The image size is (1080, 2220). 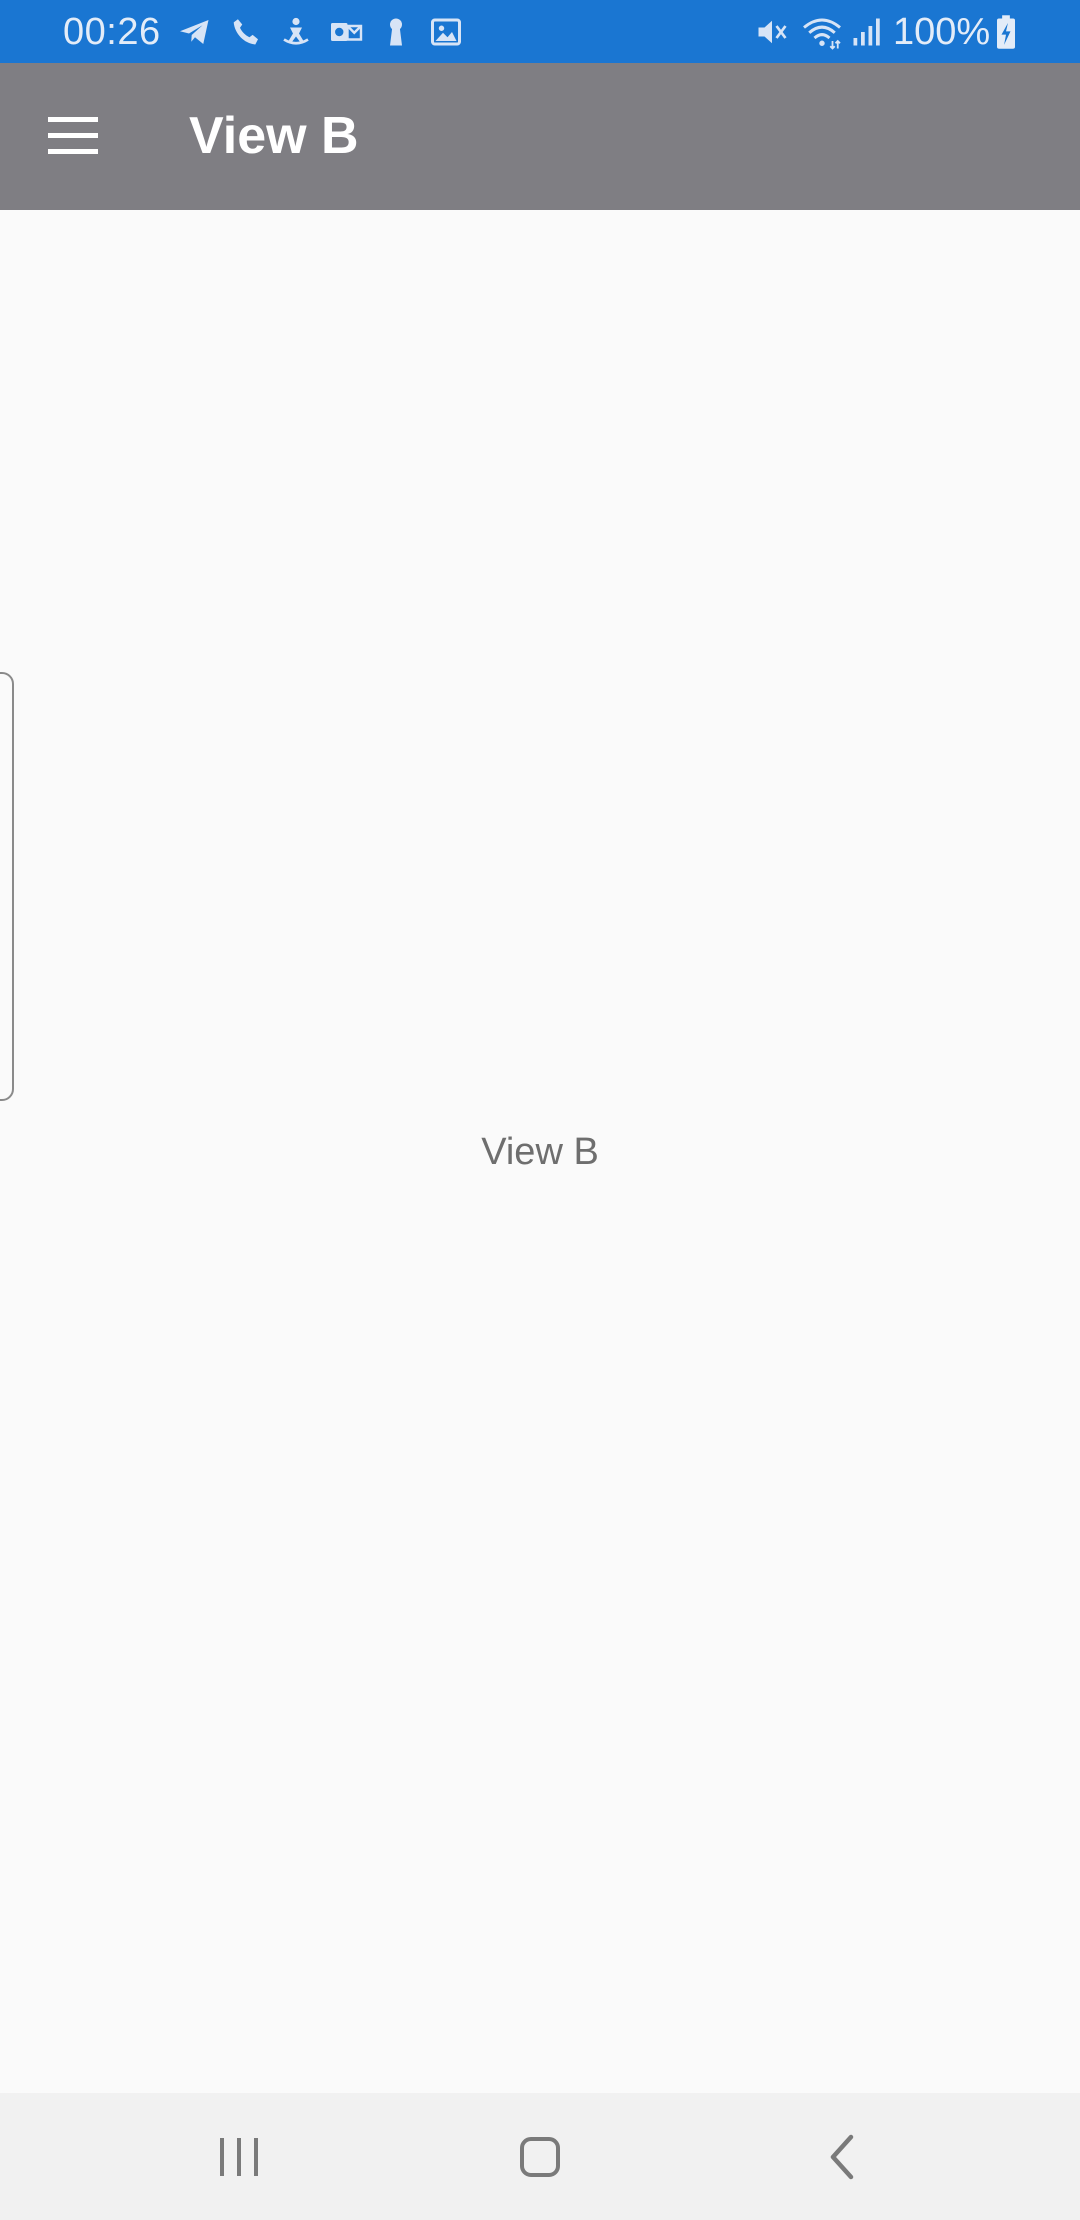 I want to click on mute-icon, so click(x=772, y=32).